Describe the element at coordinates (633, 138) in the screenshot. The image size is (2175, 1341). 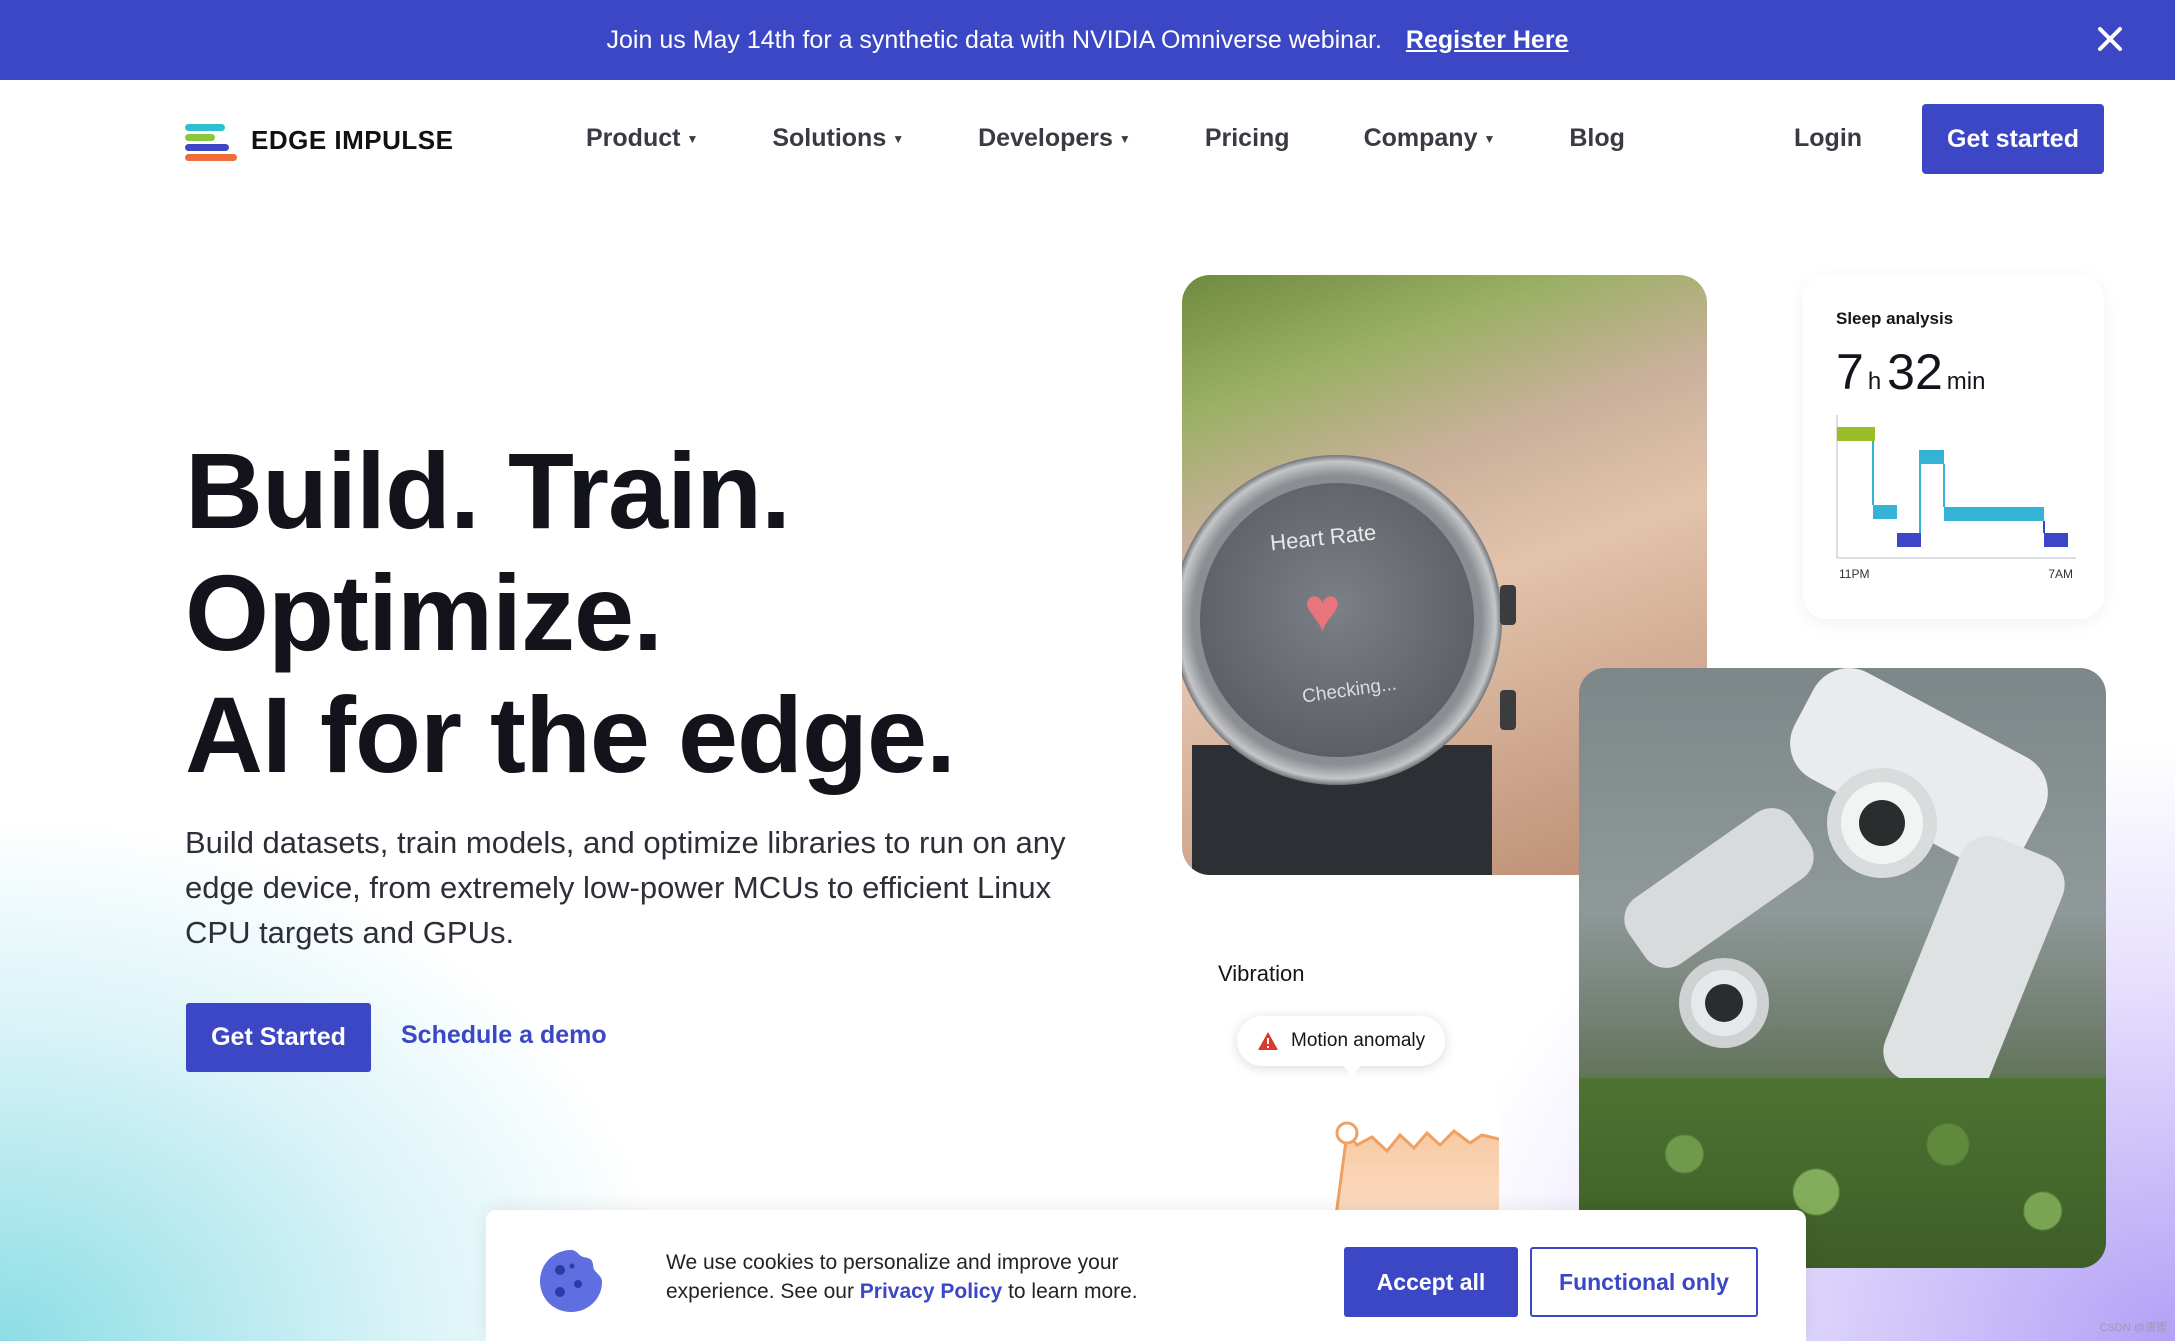
I see `nav-item-label: Product` at that location.